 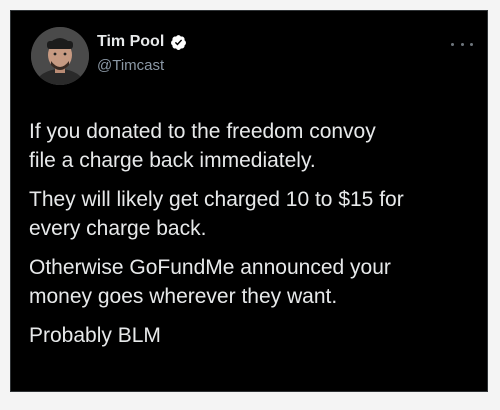 I want to click on avatar, so click(x=60, y=56).